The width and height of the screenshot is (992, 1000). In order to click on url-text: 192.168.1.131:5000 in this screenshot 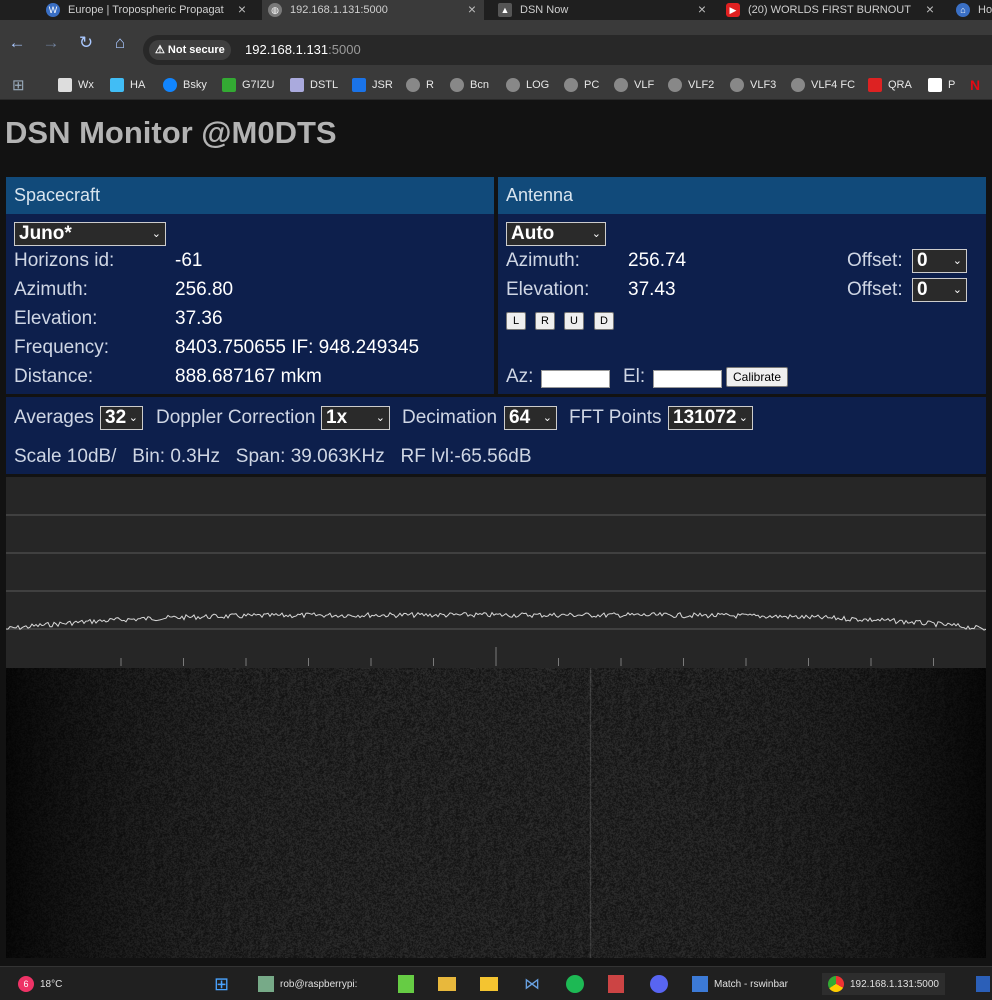, I will do `click(303, 49)`.